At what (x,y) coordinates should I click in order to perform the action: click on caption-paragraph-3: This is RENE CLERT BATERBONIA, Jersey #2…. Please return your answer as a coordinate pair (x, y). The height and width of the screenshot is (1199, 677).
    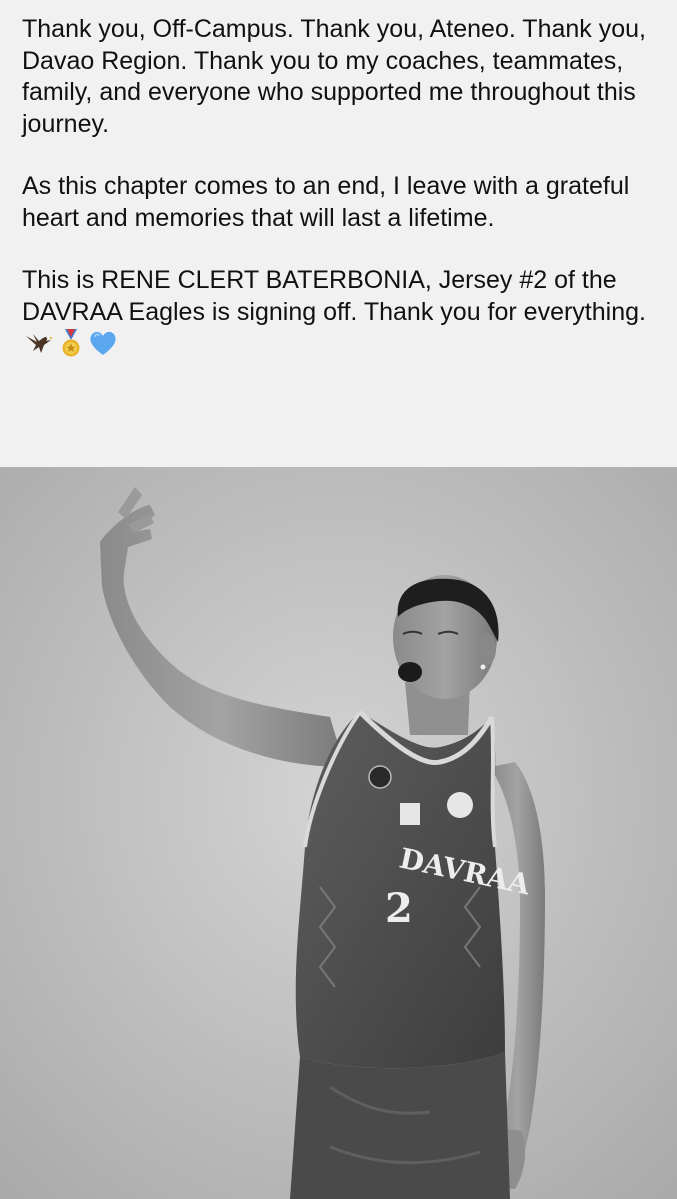
    Looking at the image, I should click on (342, 313).